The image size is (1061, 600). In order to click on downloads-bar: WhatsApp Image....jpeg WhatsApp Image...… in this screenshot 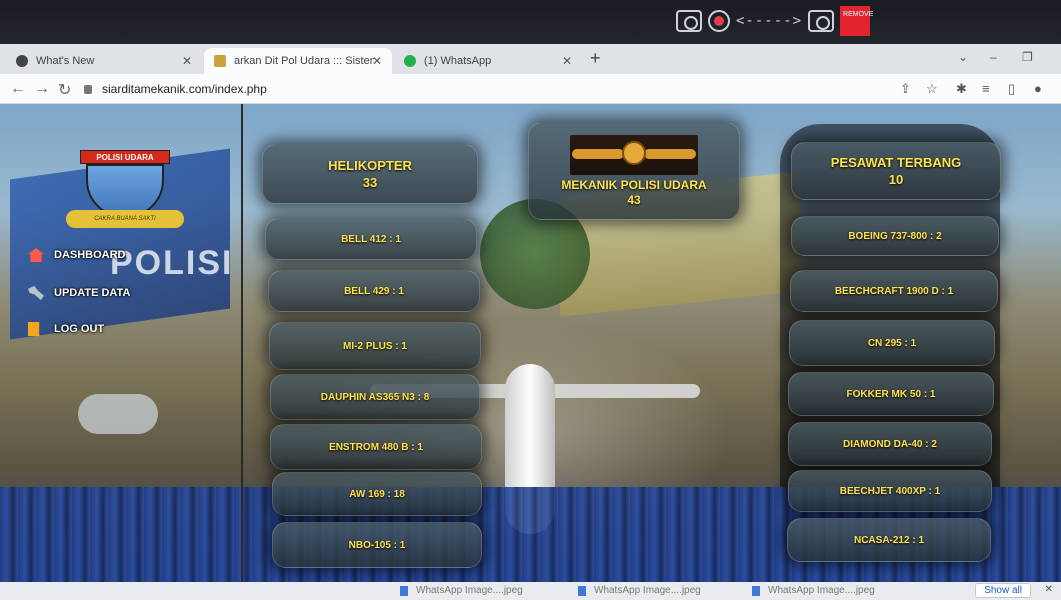, I will do `click(530, 591)`.